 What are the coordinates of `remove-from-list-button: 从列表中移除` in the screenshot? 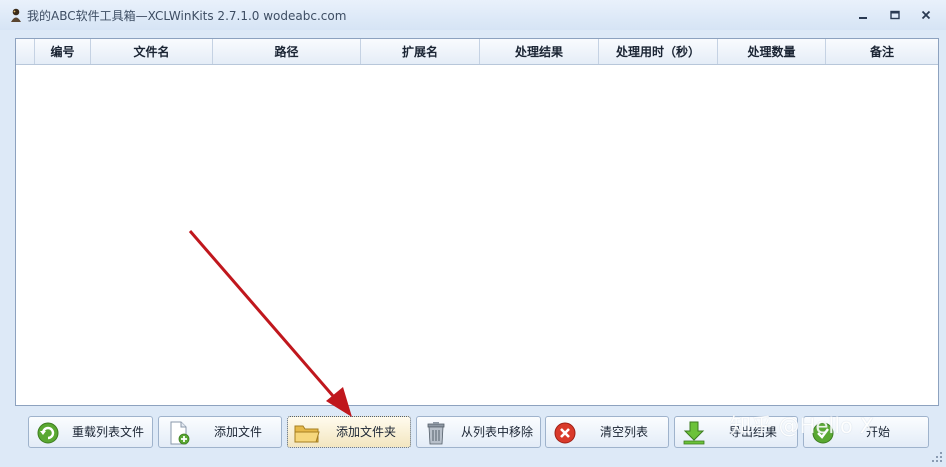 It's located at (478, 432).